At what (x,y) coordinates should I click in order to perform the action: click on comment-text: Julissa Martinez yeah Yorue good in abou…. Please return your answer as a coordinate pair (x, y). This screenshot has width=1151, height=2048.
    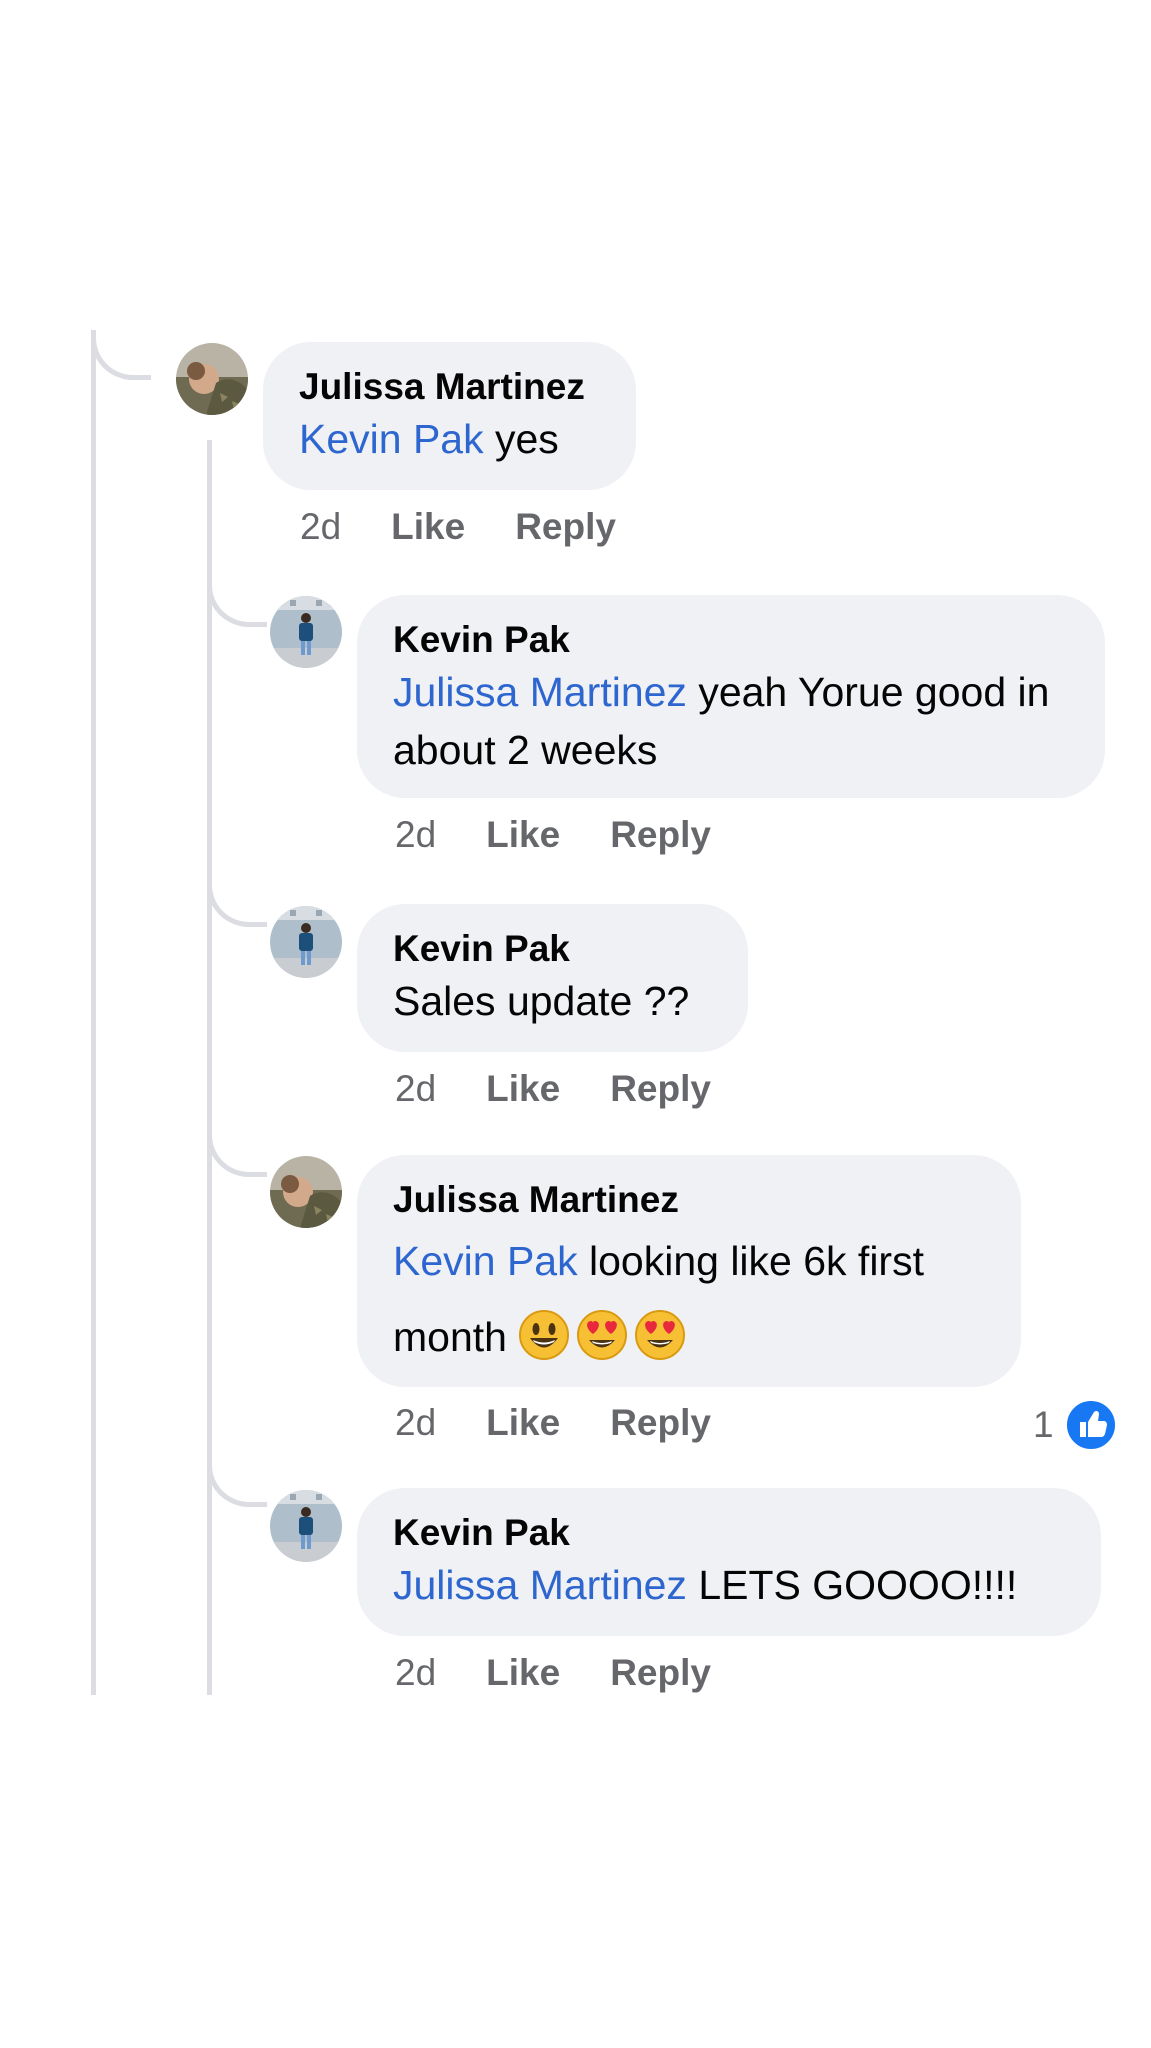
    Looking at the image, I should click on (731, 721).